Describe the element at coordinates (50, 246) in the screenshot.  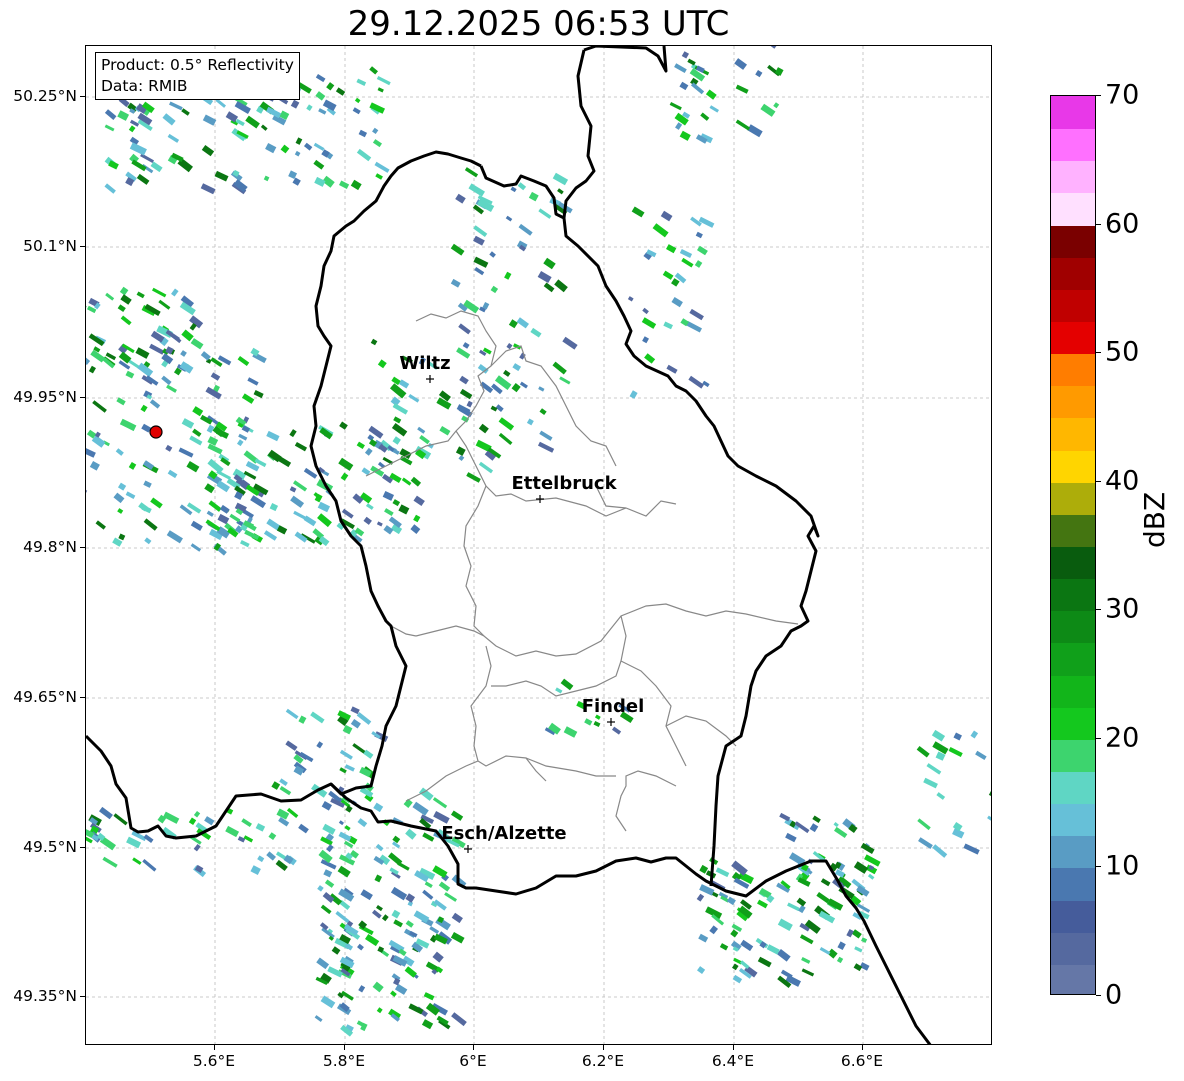
I see `lat-label: 50.1°N` at that location.